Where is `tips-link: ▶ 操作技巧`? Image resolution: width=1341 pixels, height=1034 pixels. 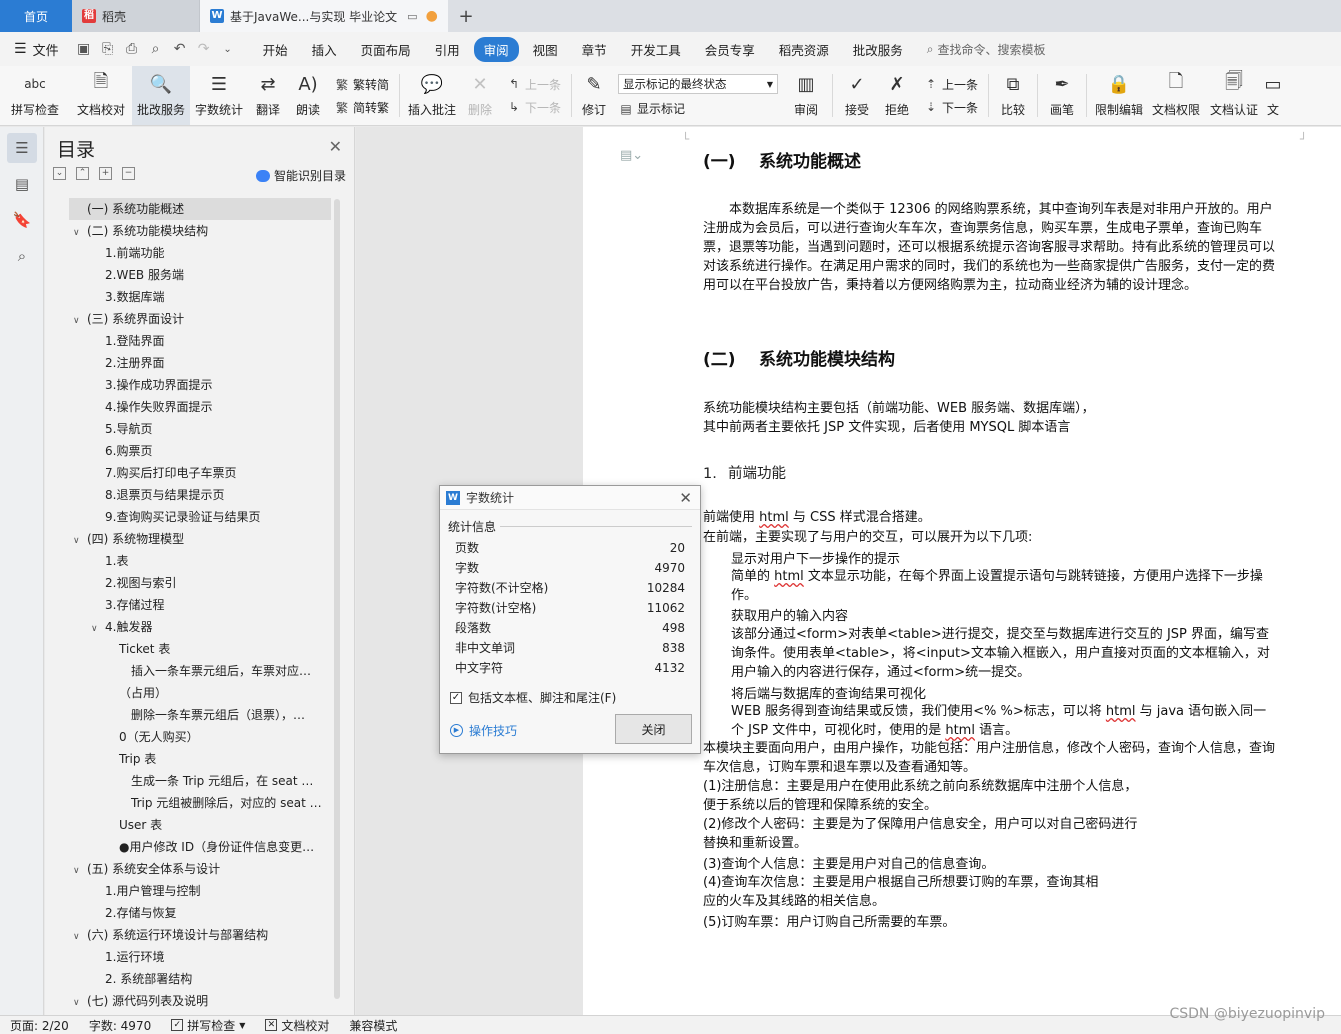
tips-link: ▶ 操作技巧 is located at coordinates (483, 730).